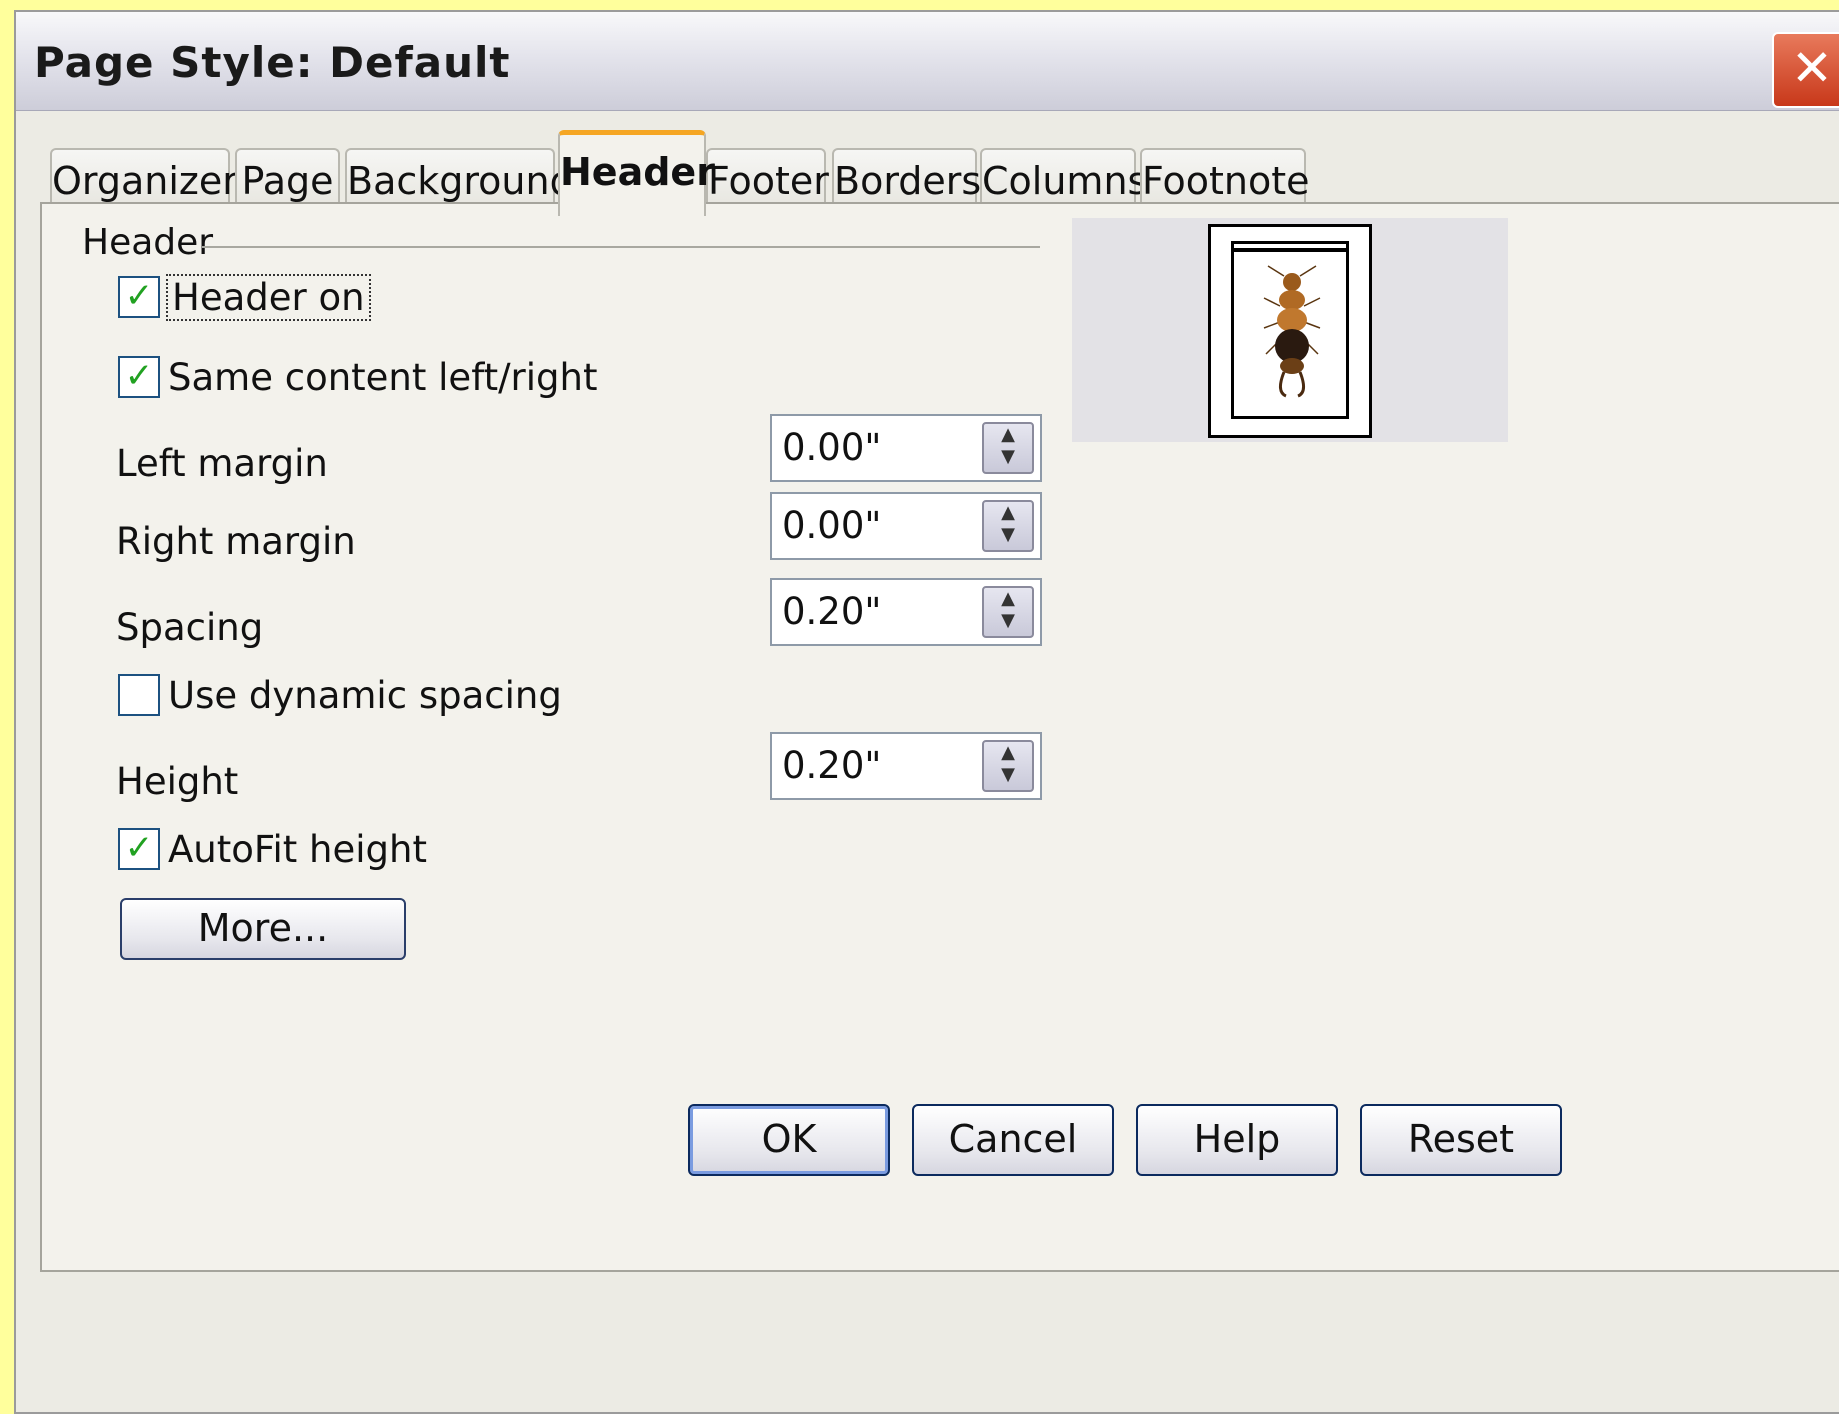 The width and height of the screenshot is (1839, 1414). Describe the element at coordinates (297, 849) in the screenshot. I see `autofit-height-label: AutoFit height` at that location.